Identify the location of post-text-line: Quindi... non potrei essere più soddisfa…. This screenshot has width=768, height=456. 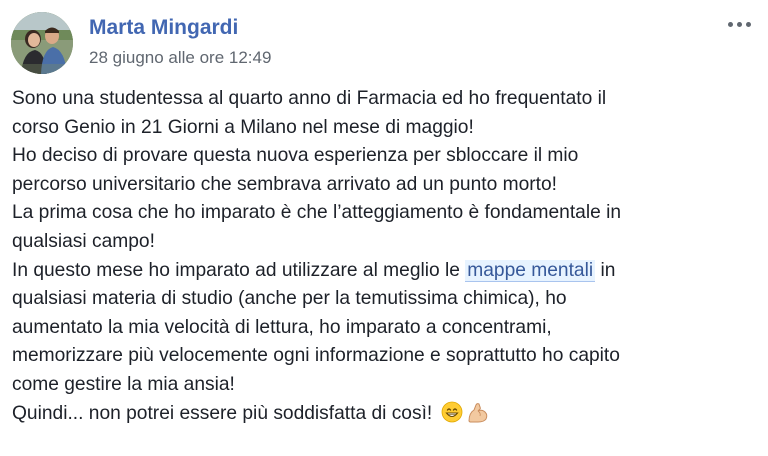
(387, 416).